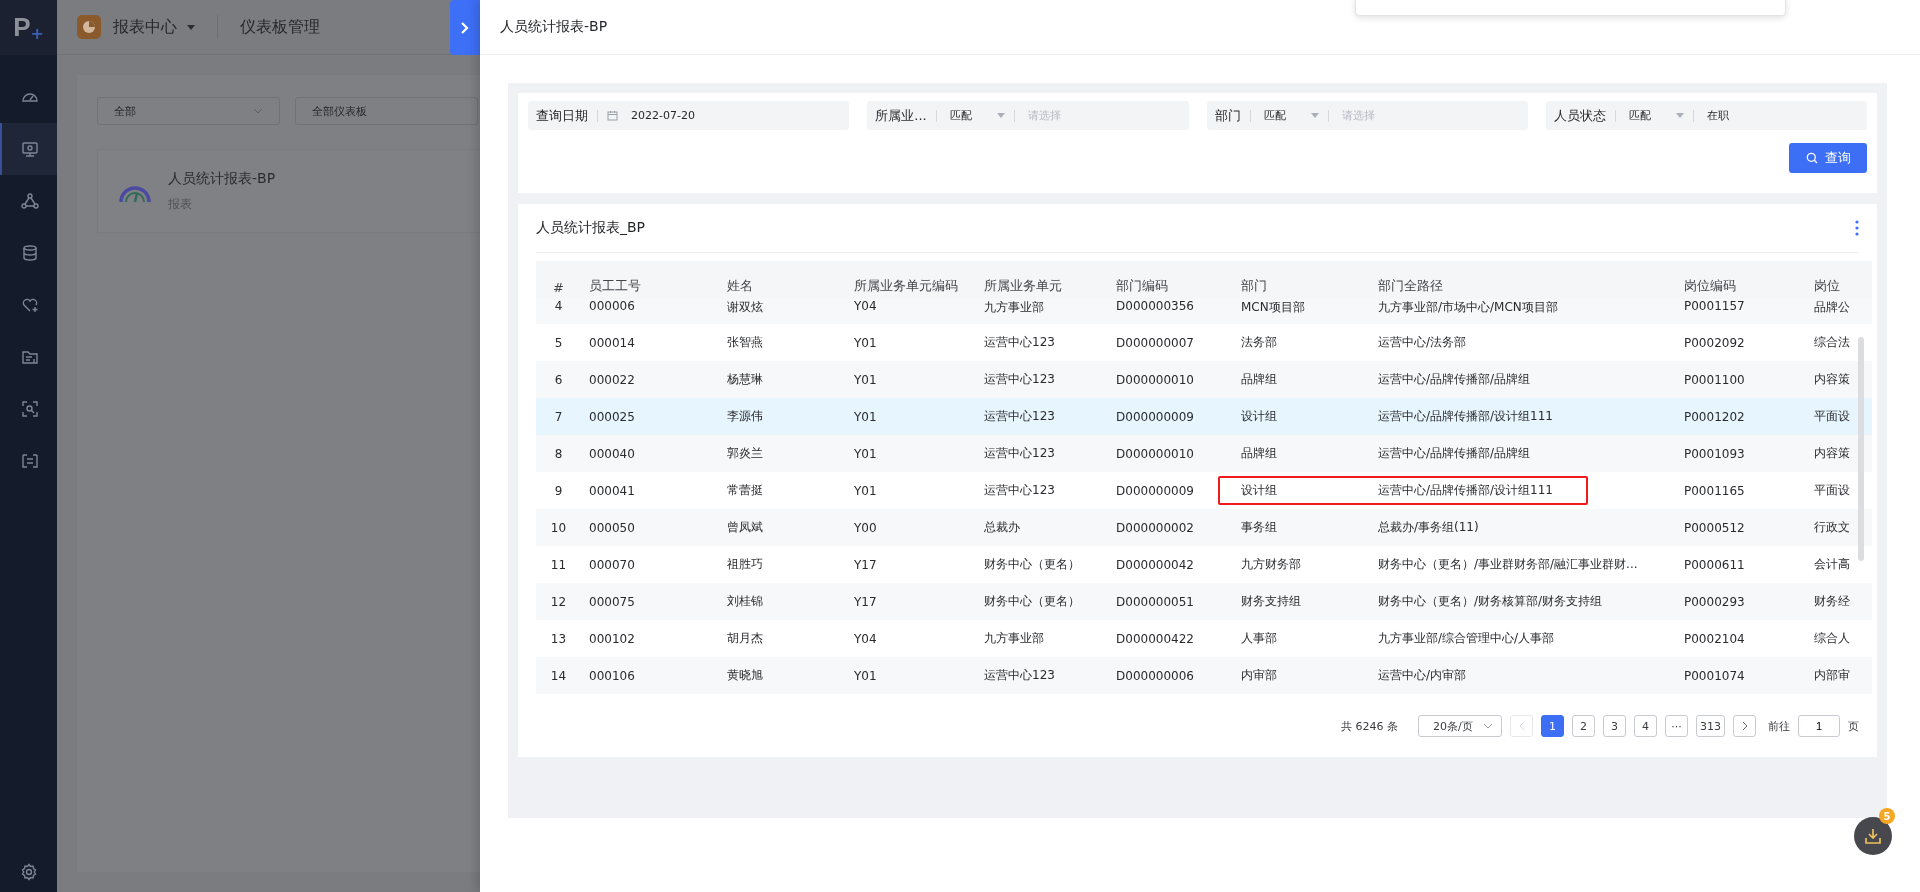 Image resolution: width=1920 pixels, height=892 pixels. I want to click on page-size-select: 20条/页, so click(1460, 726).